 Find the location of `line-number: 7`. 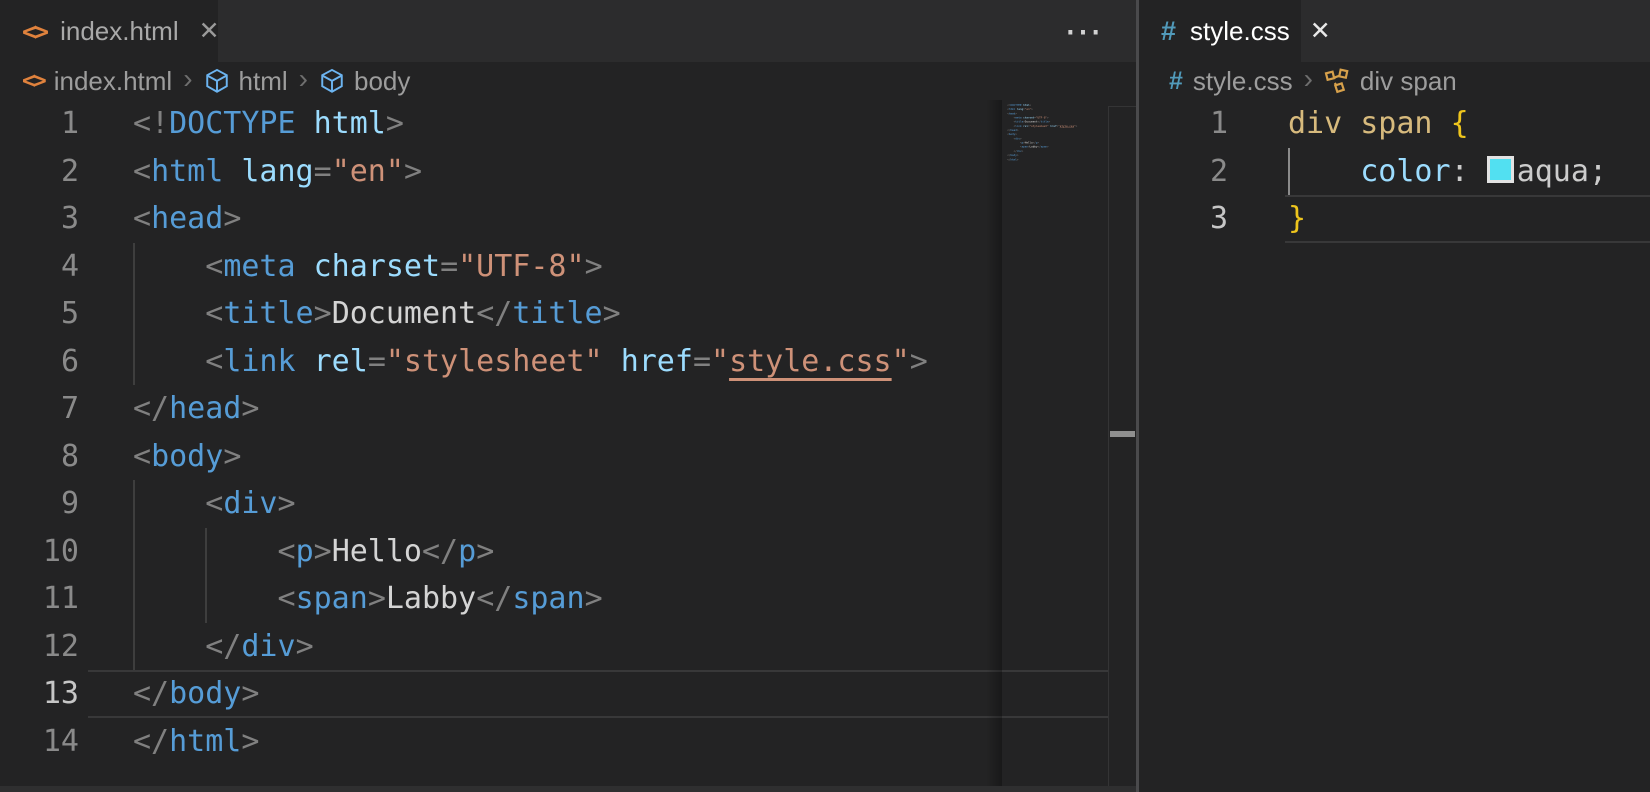

line-number: 7 is located at coordinates (66, 409).